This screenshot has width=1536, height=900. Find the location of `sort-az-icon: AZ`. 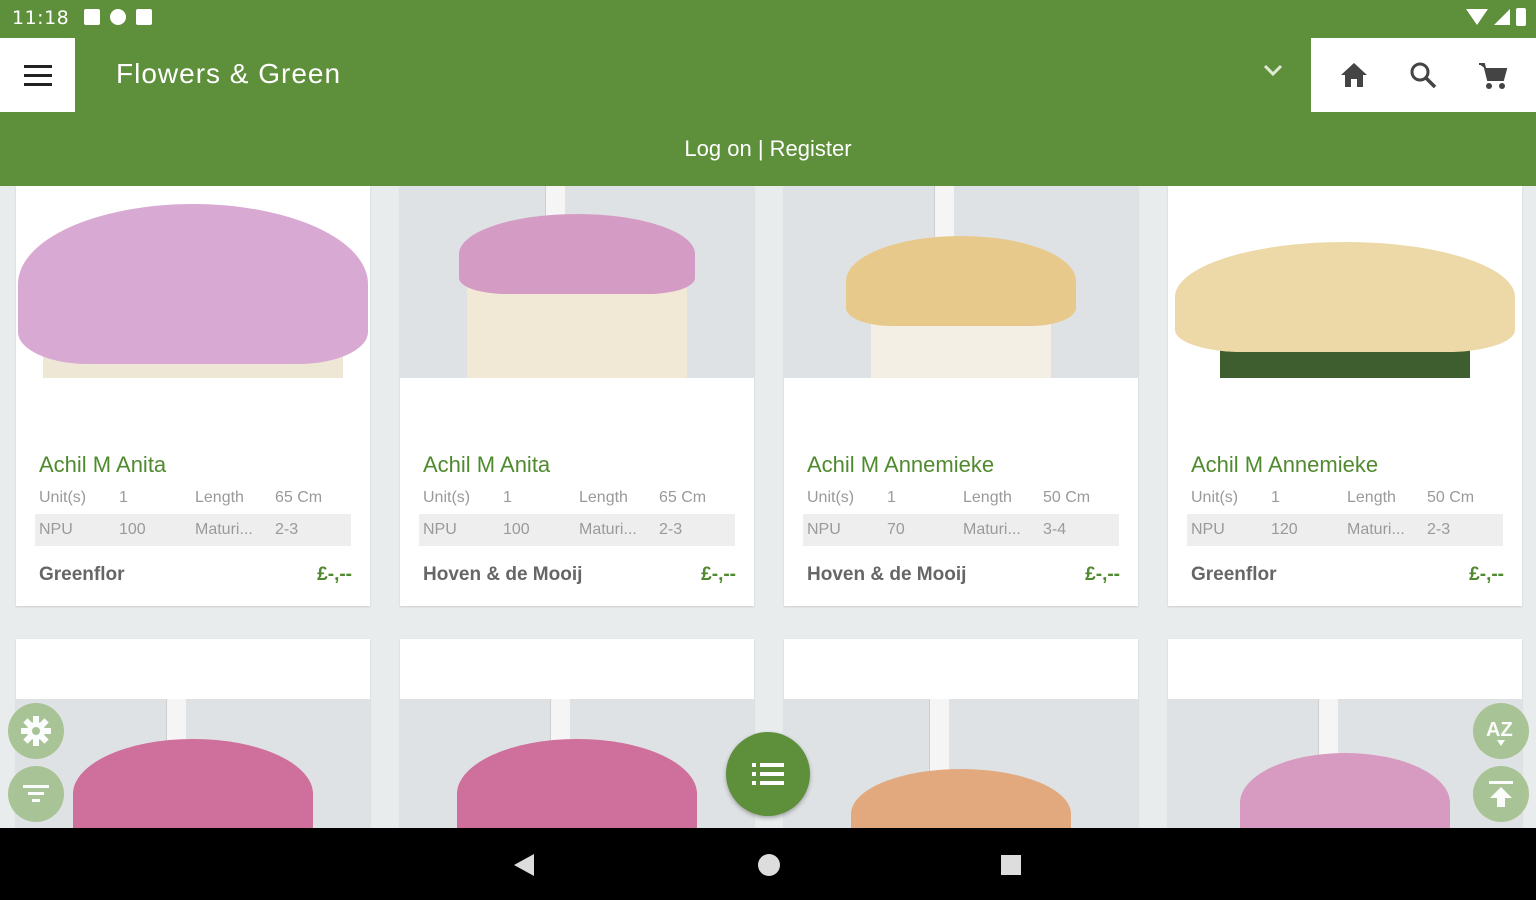

sort-az-icon: AZ is located at coordinates (1499, 732).